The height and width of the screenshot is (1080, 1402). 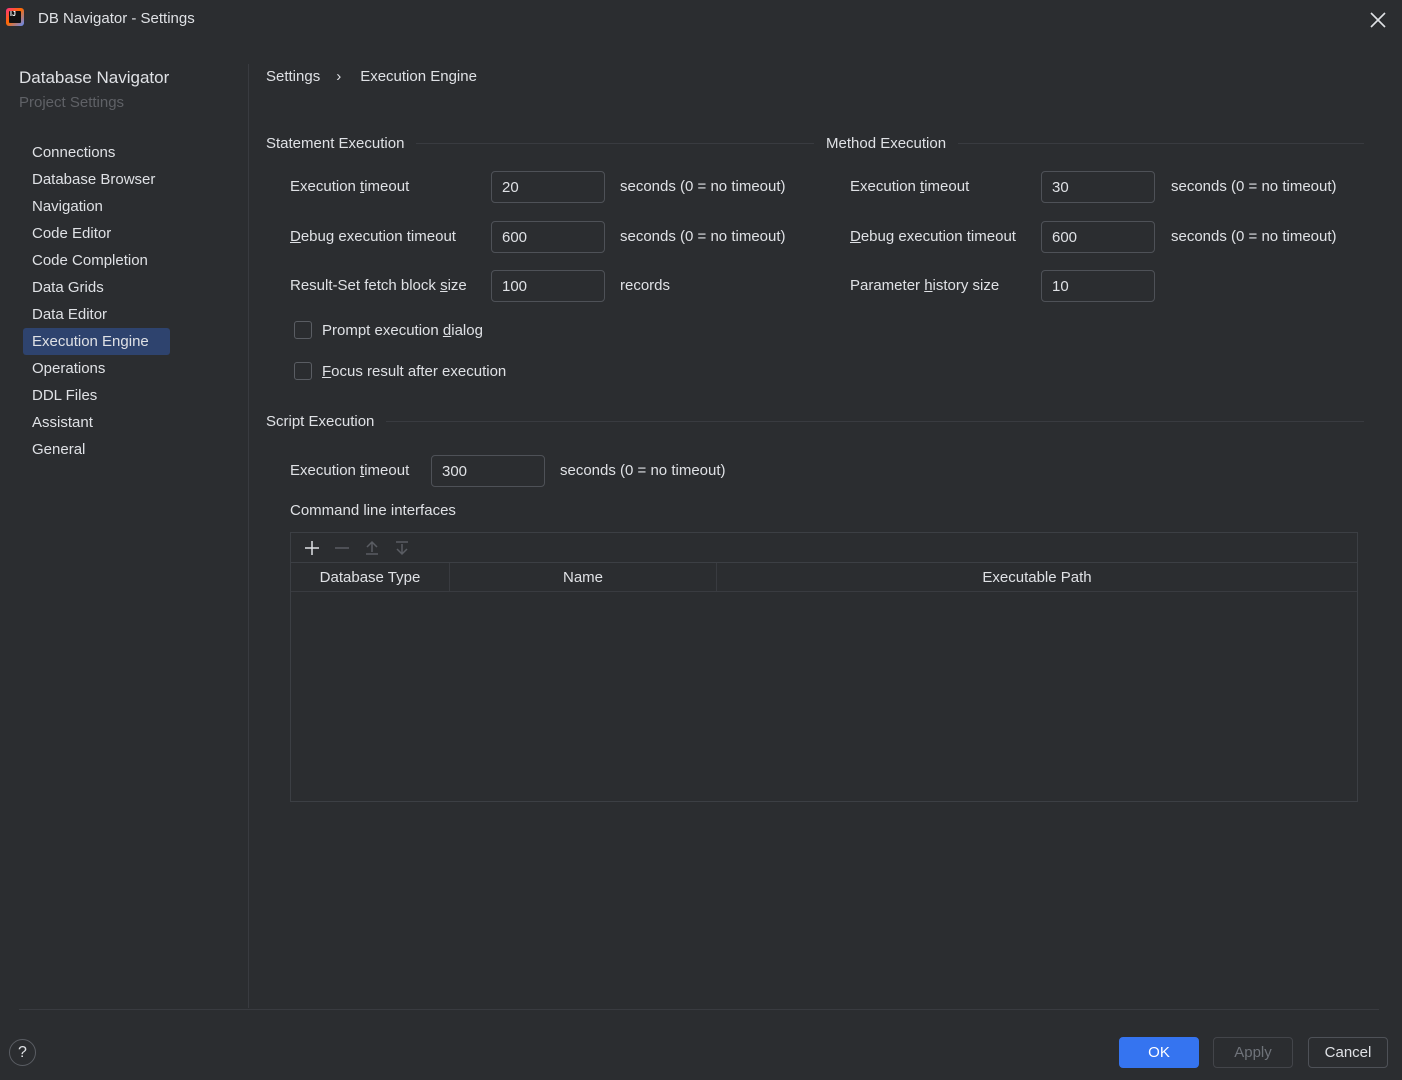 What do you see at coordinates (925, 285) in the screenshot?
I see `parameter-history-size-label: Parameter history size` at bounding box center [925, 285].